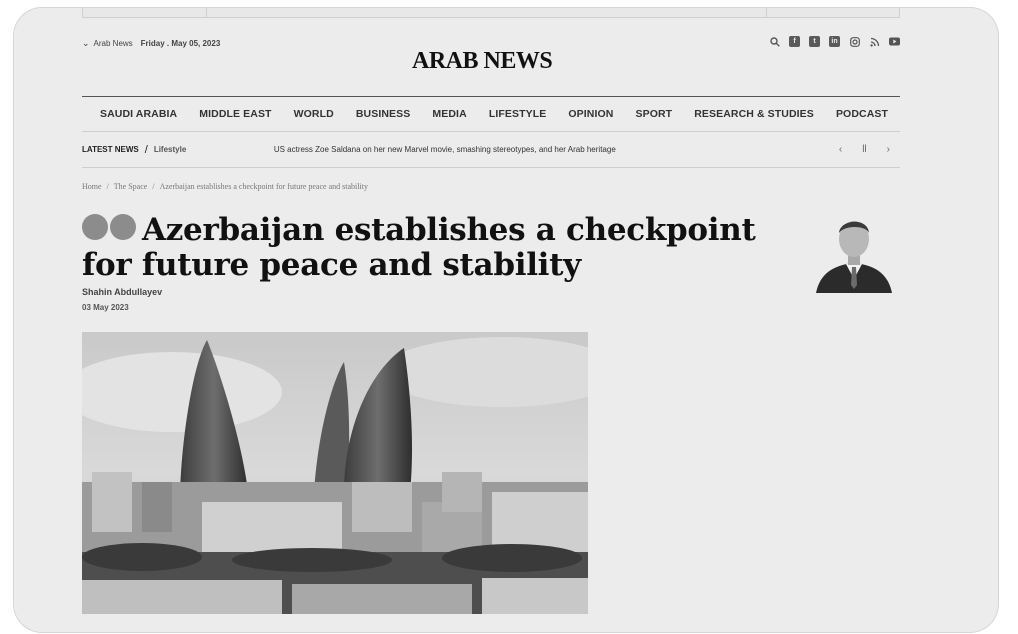 The image size is (1018, 634). I want to click on dateline: ⌄ Arab News Friday . May 05, 2023, so click(151, 43).